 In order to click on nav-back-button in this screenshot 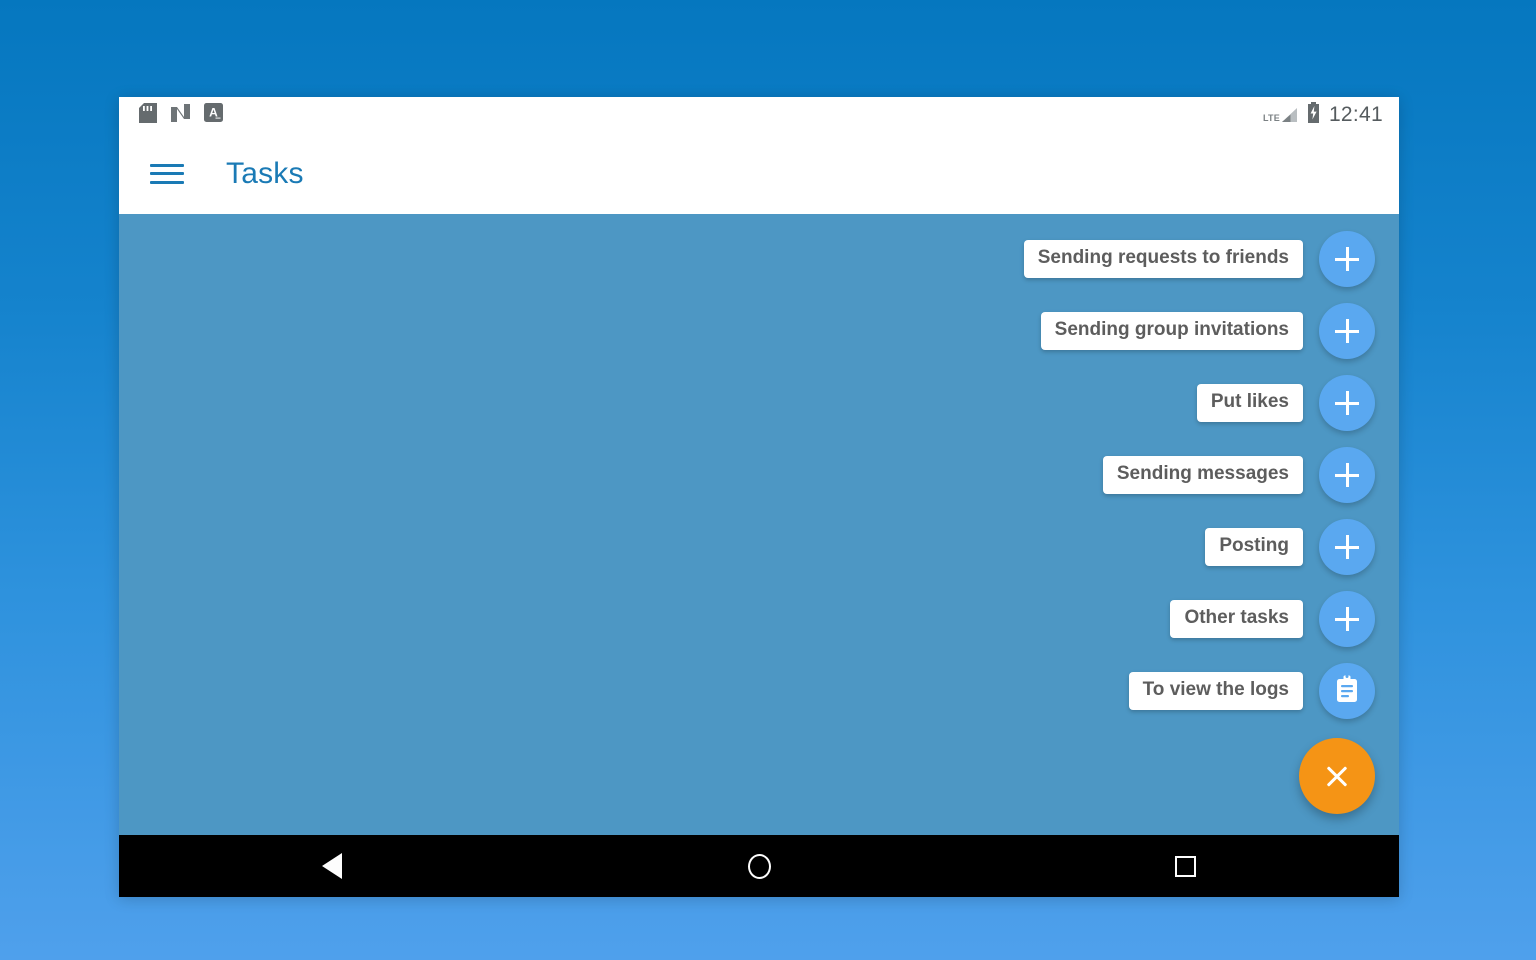, I will do `click(332, 866)`.